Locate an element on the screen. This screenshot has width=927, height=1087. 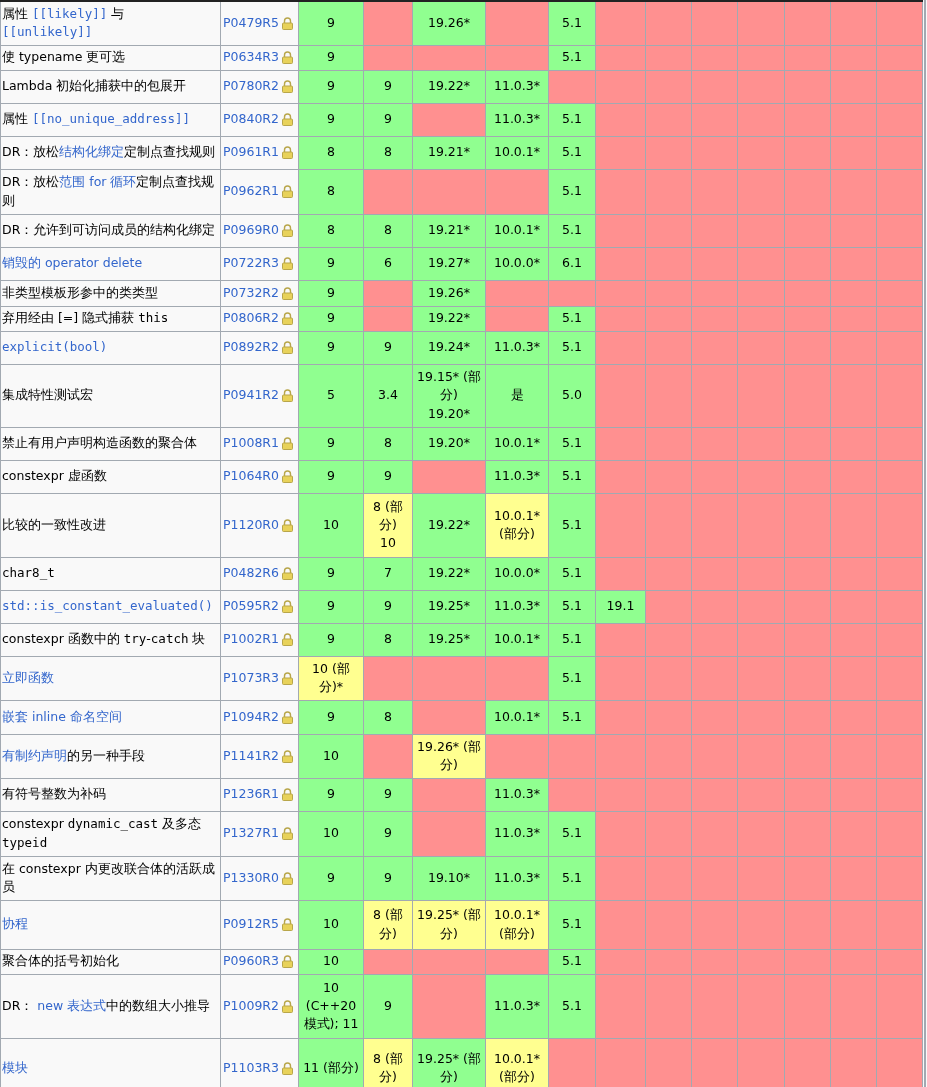
feature-name: 比较的一致性改进 is located at coordinates (54, 524).